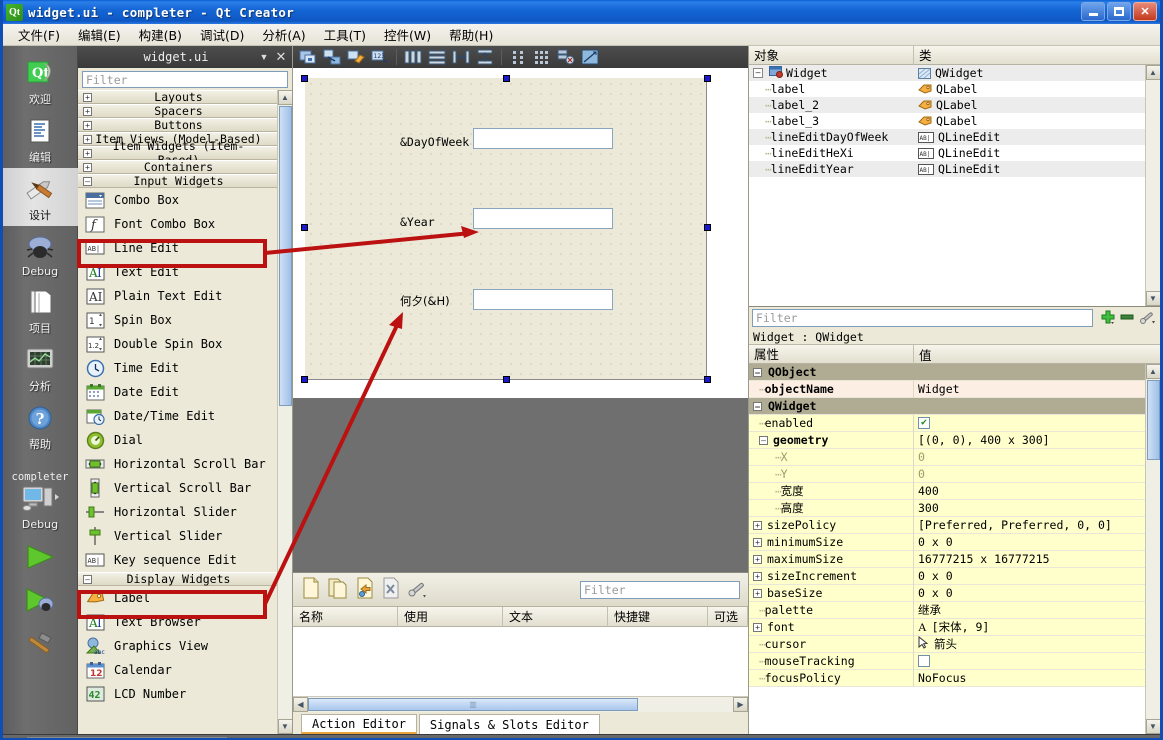  What do you see at coordinates (947, 542) in the screenshot?
I see `property-row-minimumsize: + minimumSize 0 x 0` at bounding box center [947, 542].